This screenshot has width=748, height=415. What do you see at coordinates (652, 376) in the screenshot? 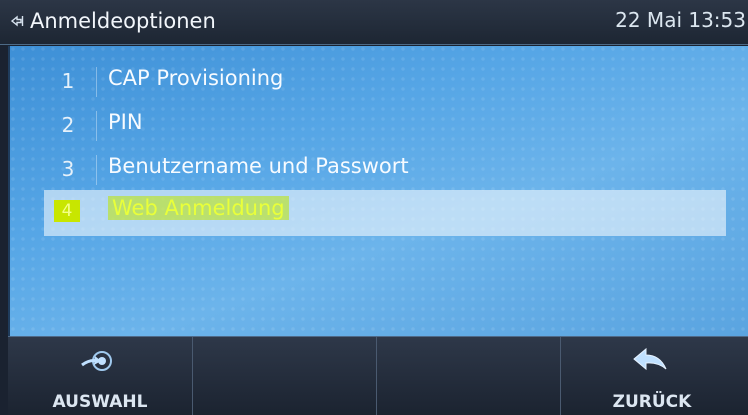
I see `back-softkey: ZURÜCK` at bounding box center [652, 376].